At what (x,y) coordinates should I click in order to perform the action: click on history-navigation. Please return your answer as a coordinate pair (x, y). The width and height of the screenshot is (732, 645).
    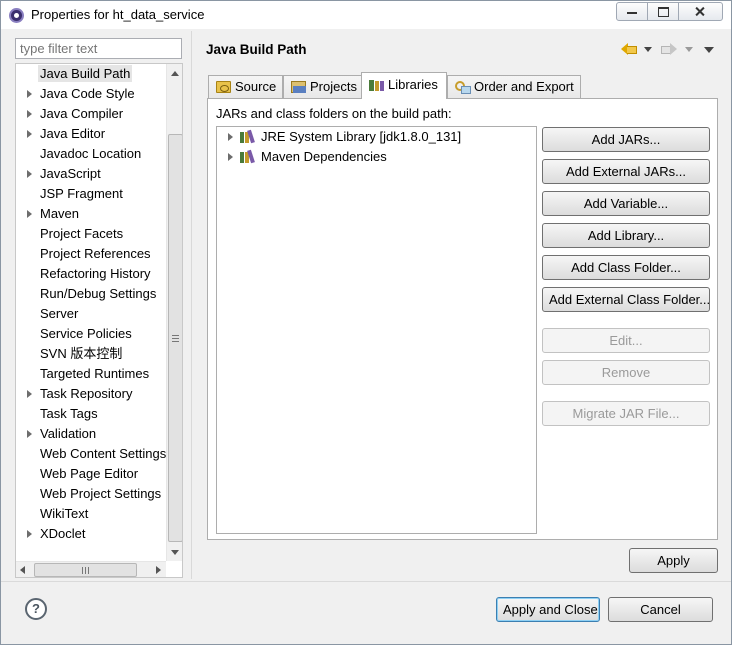
    Looking at the image, I should click on (668, 49).